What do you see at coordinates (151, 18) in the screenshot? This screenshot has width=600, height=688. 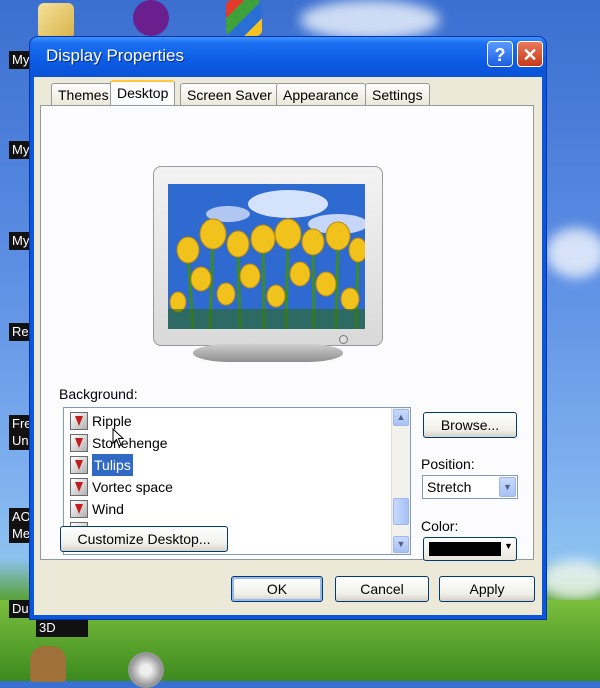 I see `yahoo-icon` at bounding box center [151, 18].